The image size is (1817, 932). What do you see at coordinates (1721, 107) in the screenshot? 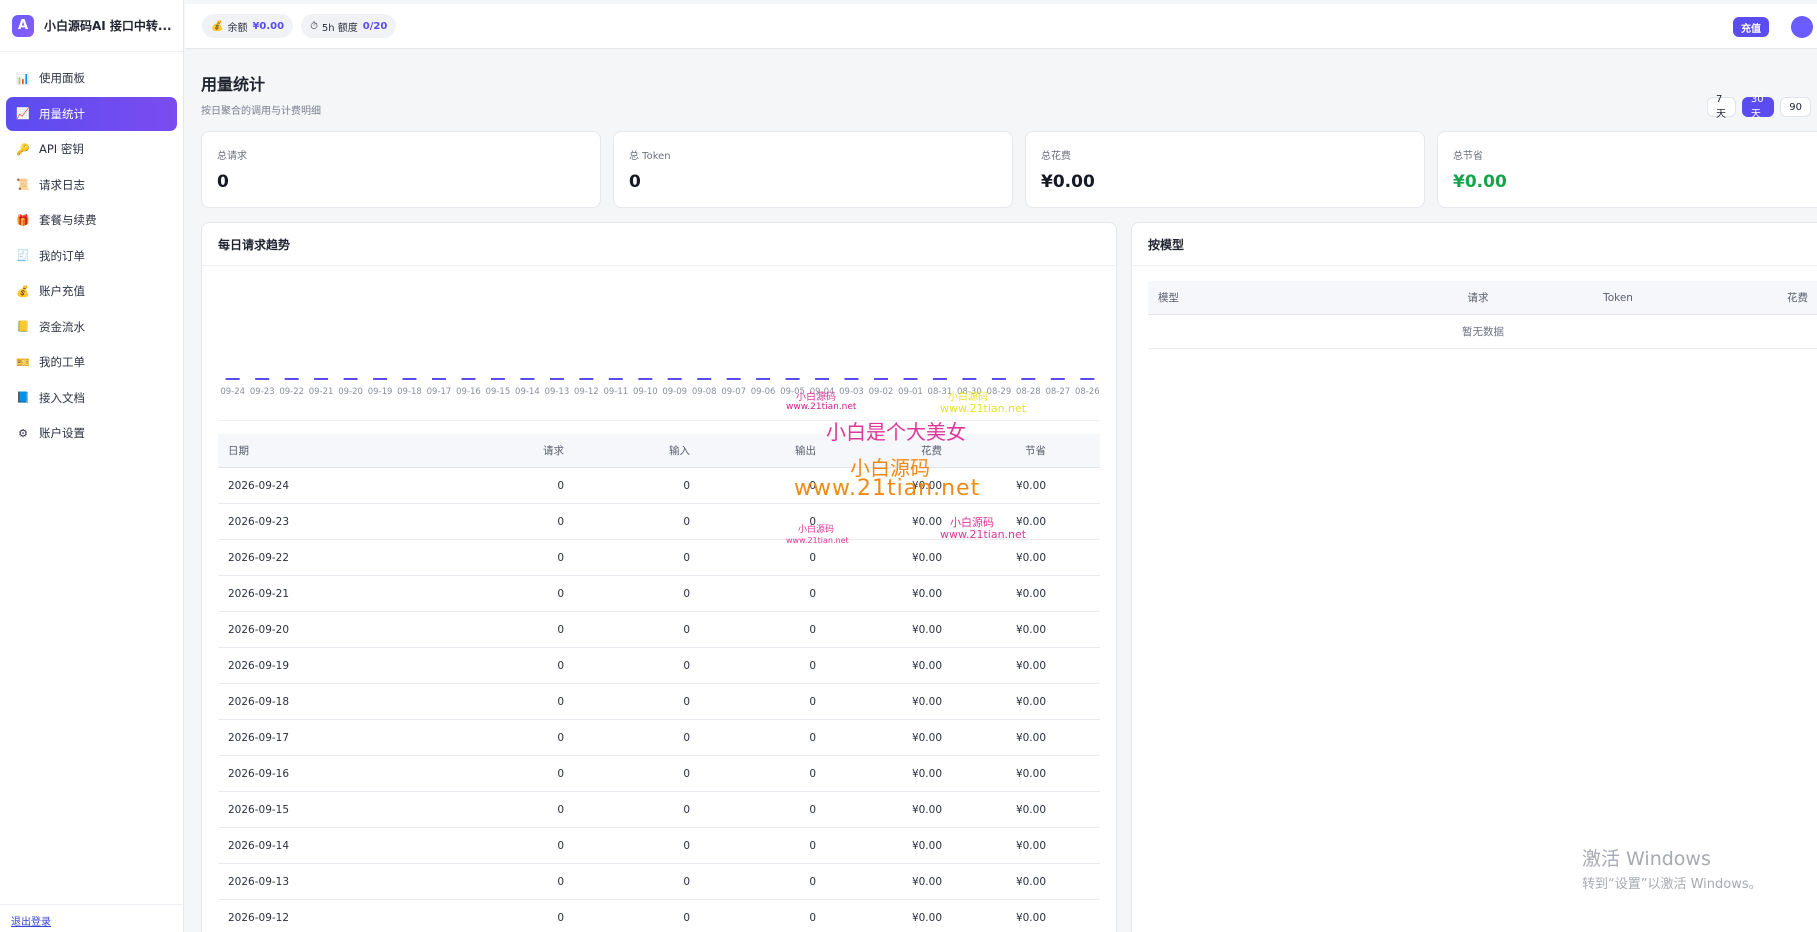
I see `range-button: 7 天` at bounding box center [1721, 107].